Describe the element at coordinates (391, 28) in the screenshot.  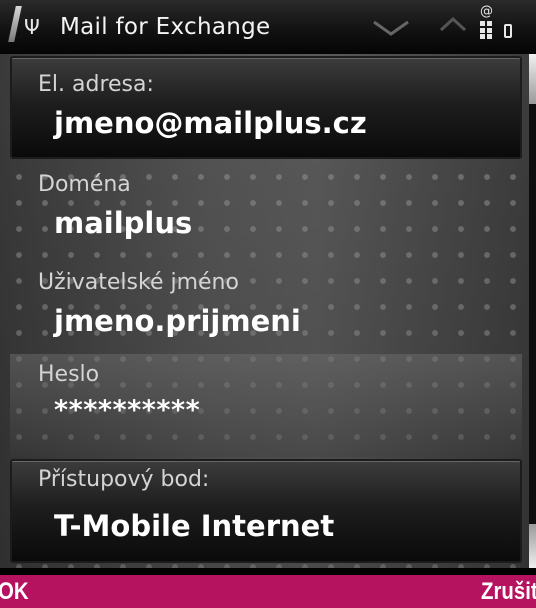
I see `mail-icon` at that location.